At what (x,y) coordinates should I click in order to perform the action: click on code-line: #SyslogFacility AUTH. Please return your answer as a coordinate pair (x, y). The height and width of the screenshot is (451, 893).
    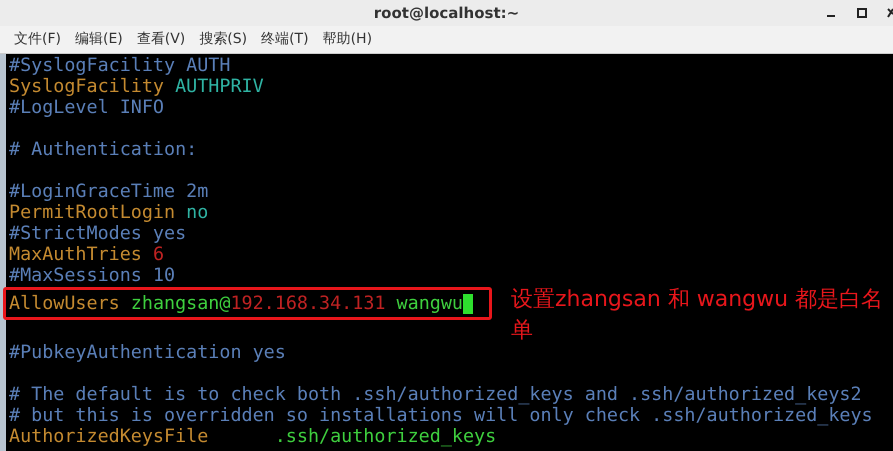
    Looking at the image, I should click on (119, 65).